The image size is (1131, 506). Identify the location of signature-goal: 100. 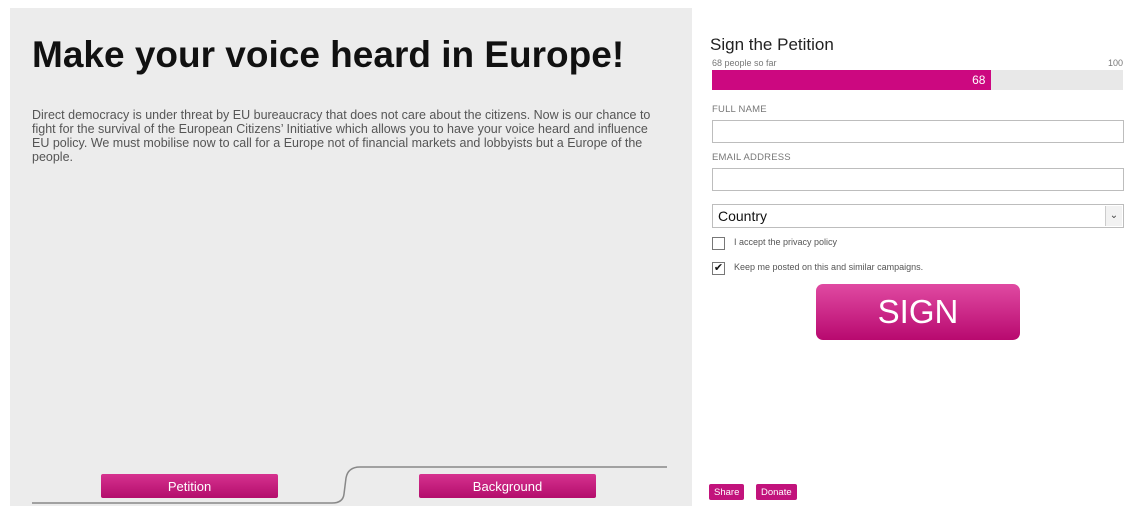
(1115, 63).